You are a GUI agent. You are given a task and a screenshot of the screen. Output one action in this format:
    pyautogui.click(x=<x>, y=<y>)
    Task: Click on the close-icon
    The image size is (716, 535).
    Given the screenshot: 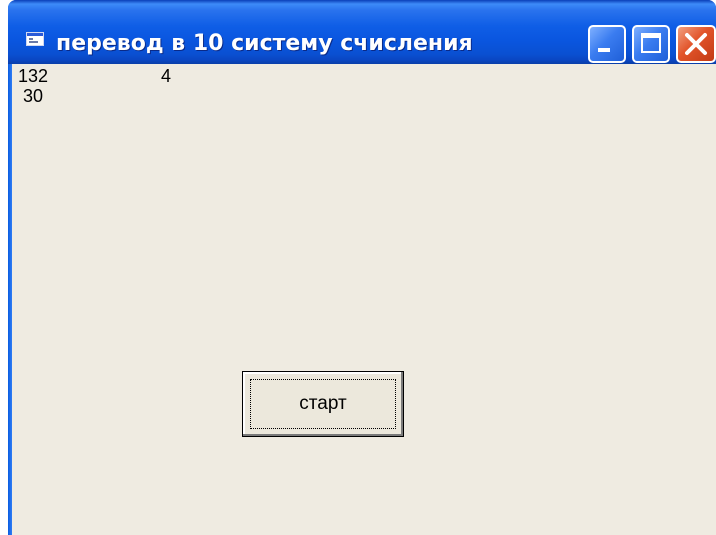 What is the action you would take?
    pyautogui.click(x=696, y=44)
    